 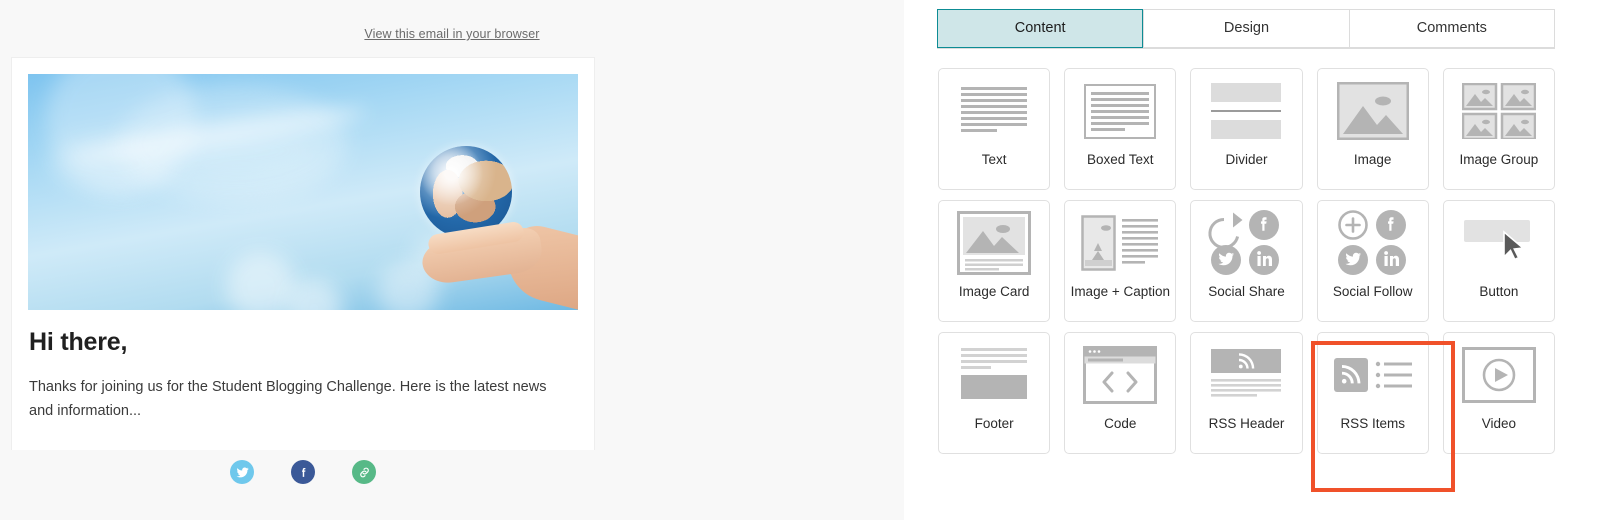 What do you see at coordinates (1246, 291) in the screenshot?
I see `block-label: Social Share` at bounding box center [1246, 291].